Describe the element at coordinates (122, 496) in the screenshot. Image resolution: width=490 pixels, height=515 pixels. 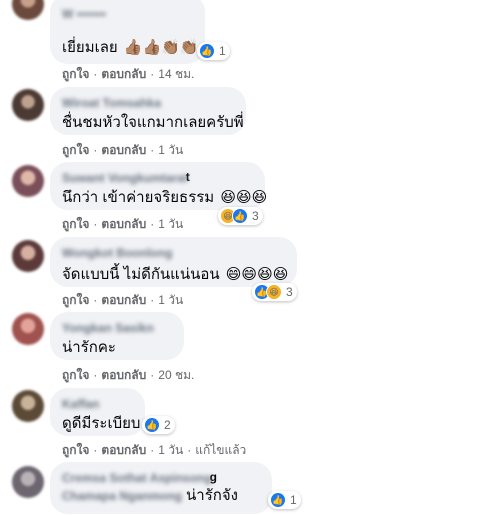
I see `tagged-user: Chamapa Nganmong` at that location.